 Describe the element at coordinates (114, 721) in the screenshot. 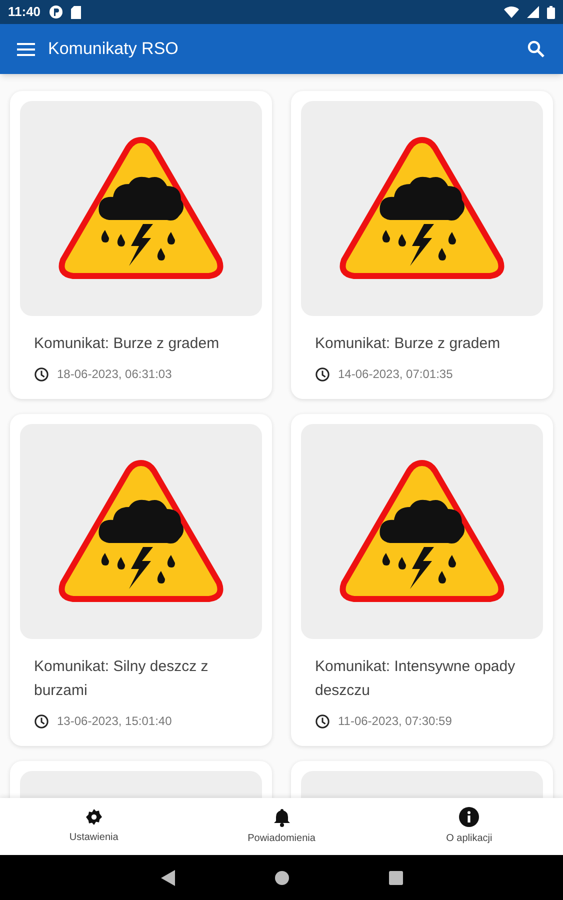

I see `message-date: 13-06-2023, 15:01:40` at that location.